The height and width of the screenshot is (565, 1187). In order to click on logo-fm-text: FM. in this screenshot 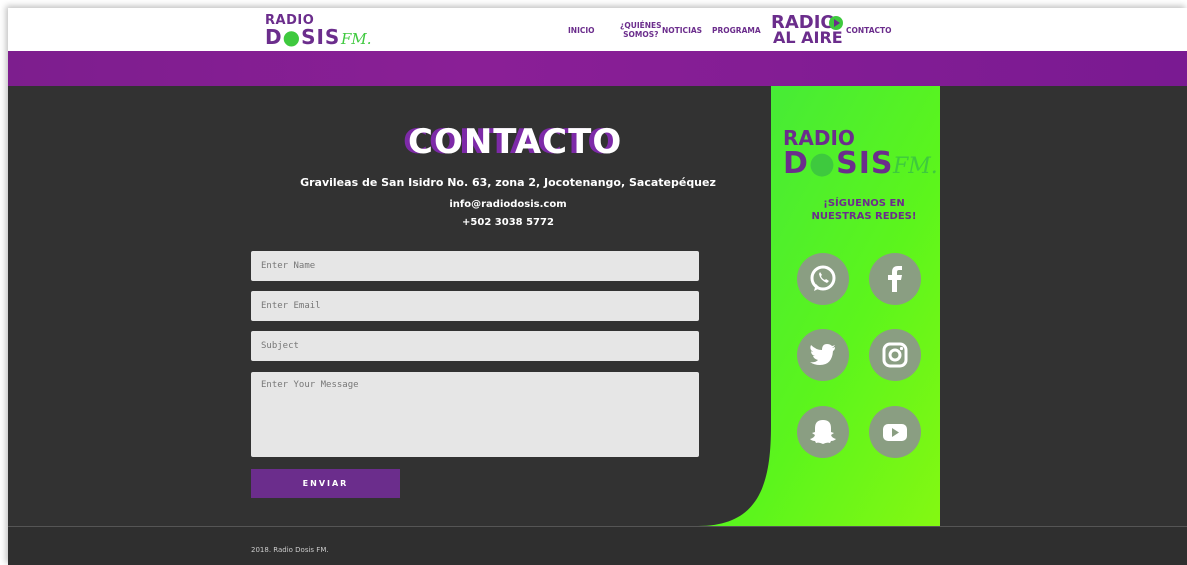, I will do `click(356, 39)`.